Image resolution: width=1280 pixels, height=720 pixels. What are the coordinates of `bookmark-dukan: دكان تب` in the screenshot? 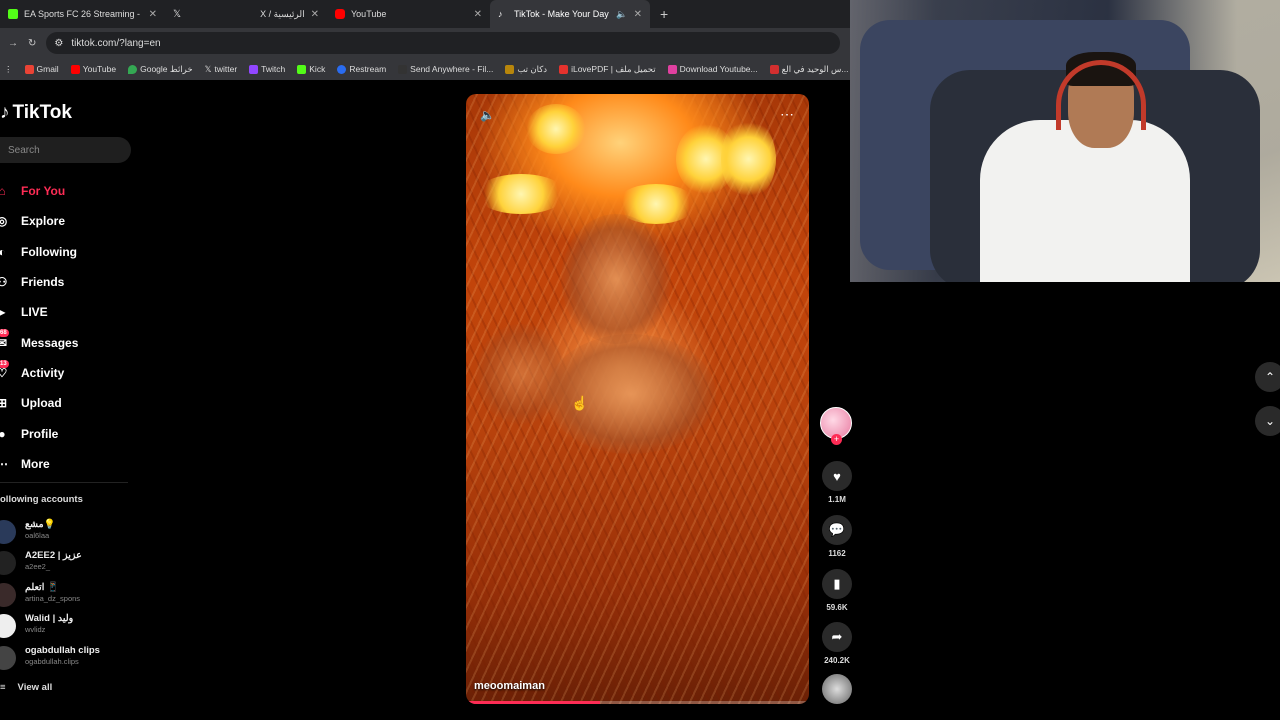 It's located at (526, 69).